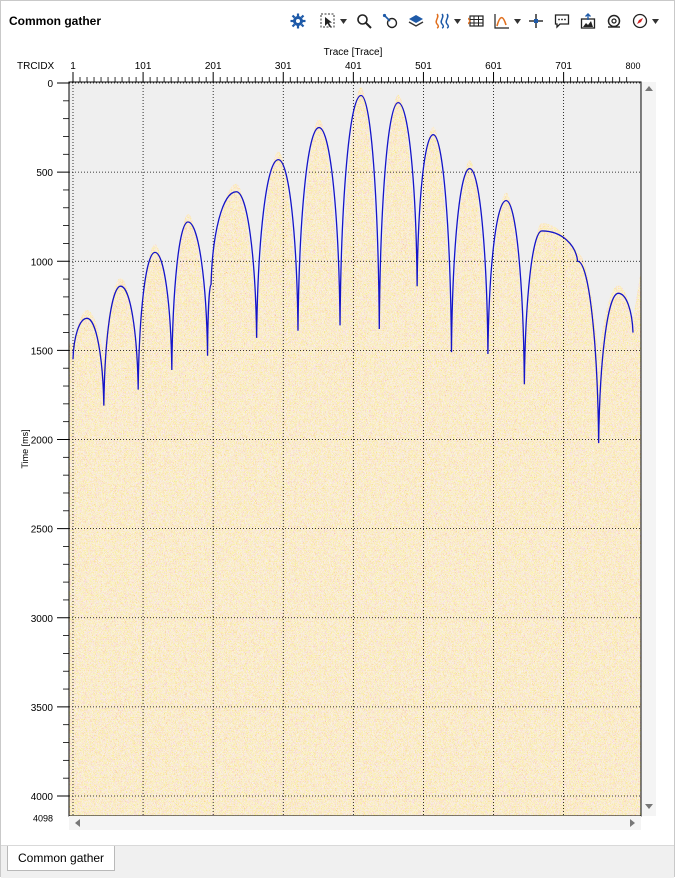  Describe the element at coordinates (42, 262) in the screenshot. I see `y-tick-label: 1000` at that location.